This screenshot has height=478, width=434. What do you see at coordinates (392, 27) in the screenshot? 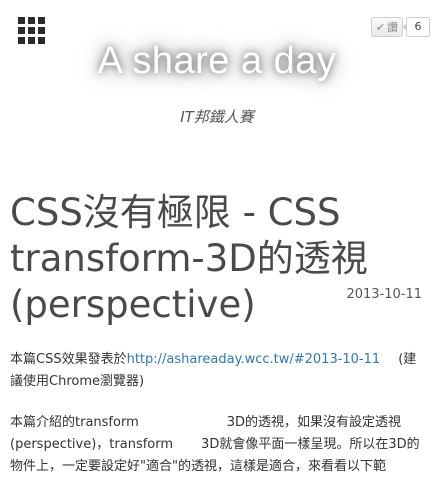
I see `like-label: 讚` at bounding box center [392, 27].